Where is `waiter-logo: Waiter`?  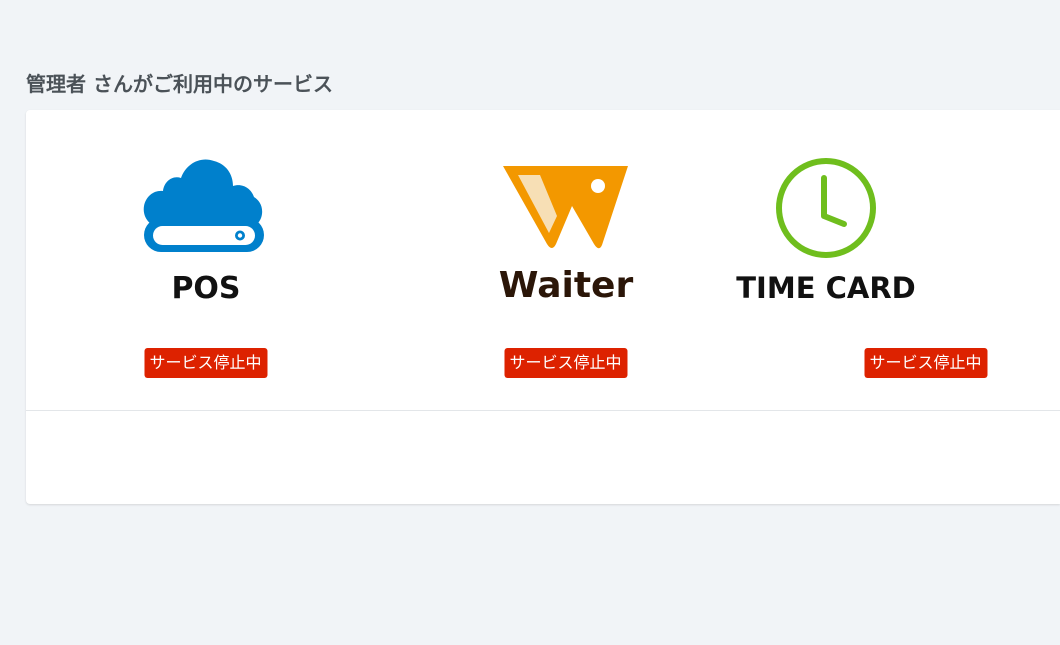
waiter-logo: Waiter is located at coordinates (566, 230).